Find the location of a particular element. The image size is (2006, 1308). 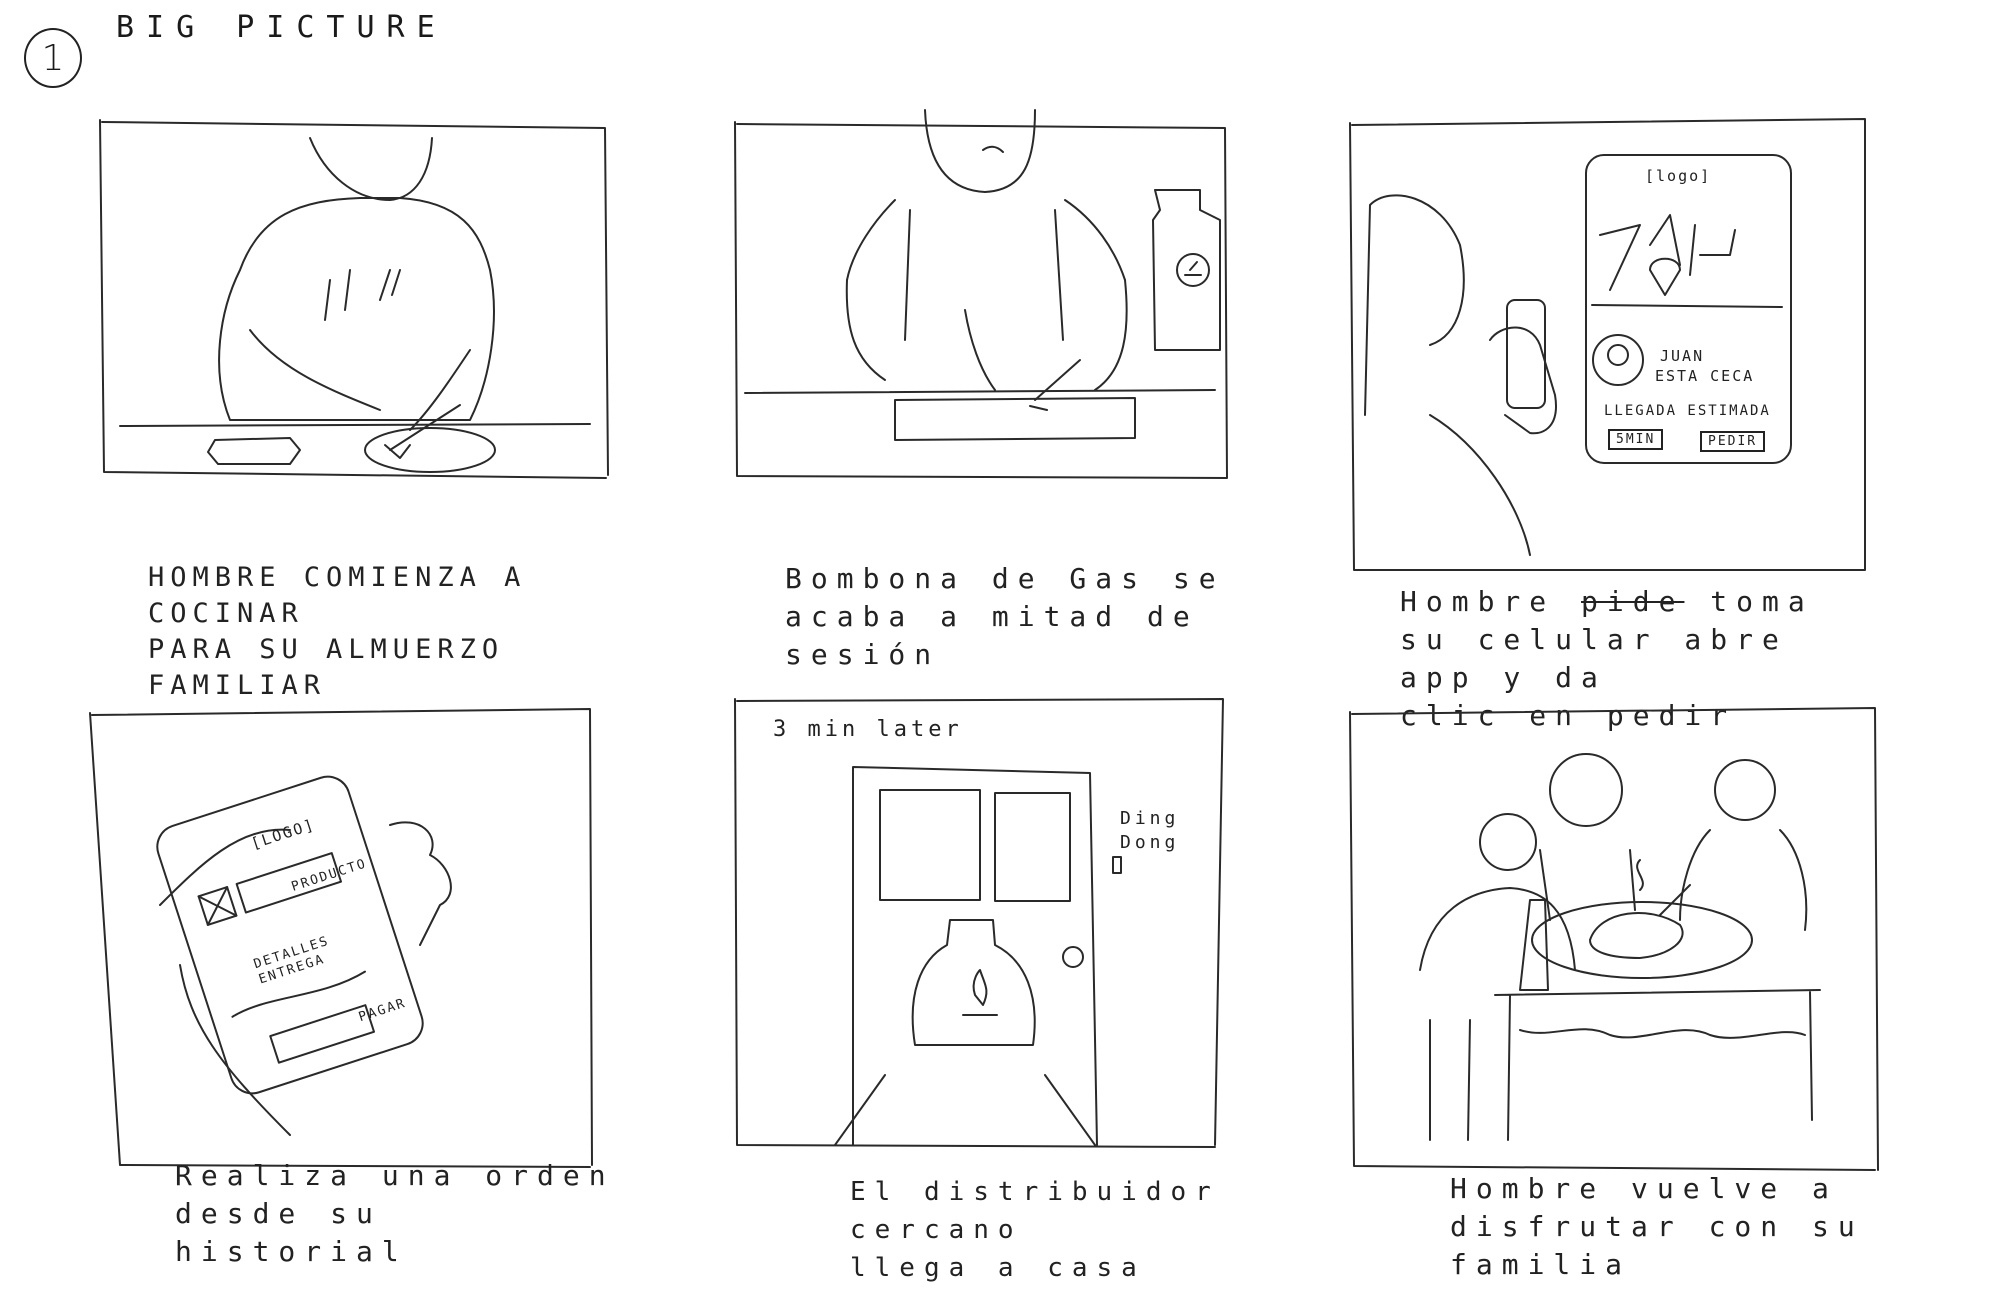

panel-4-caption: Realiza una orden desde su historial is located at coordinates (395, 1213).